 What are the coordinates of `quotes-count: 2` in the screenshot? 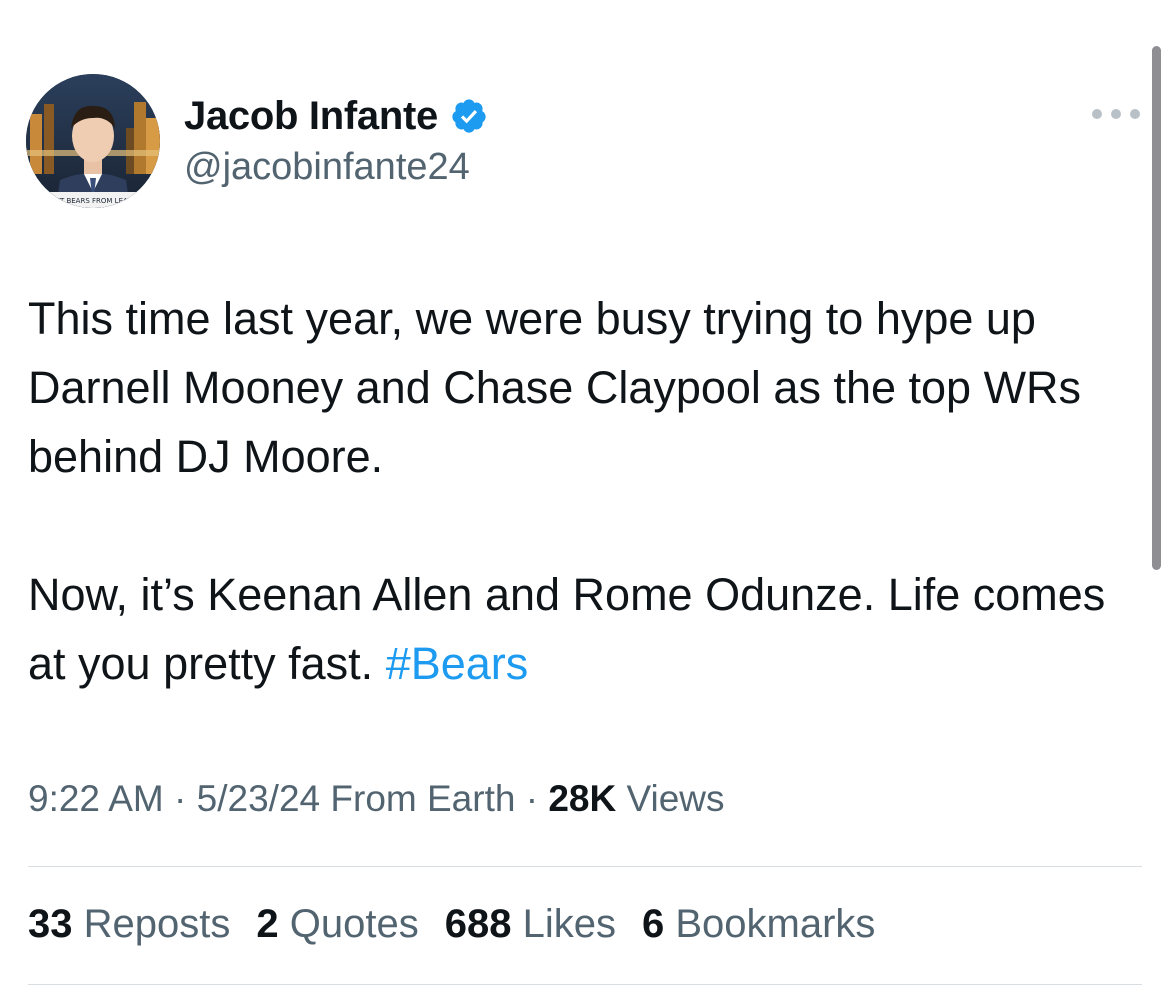 It's located at (267, 924).